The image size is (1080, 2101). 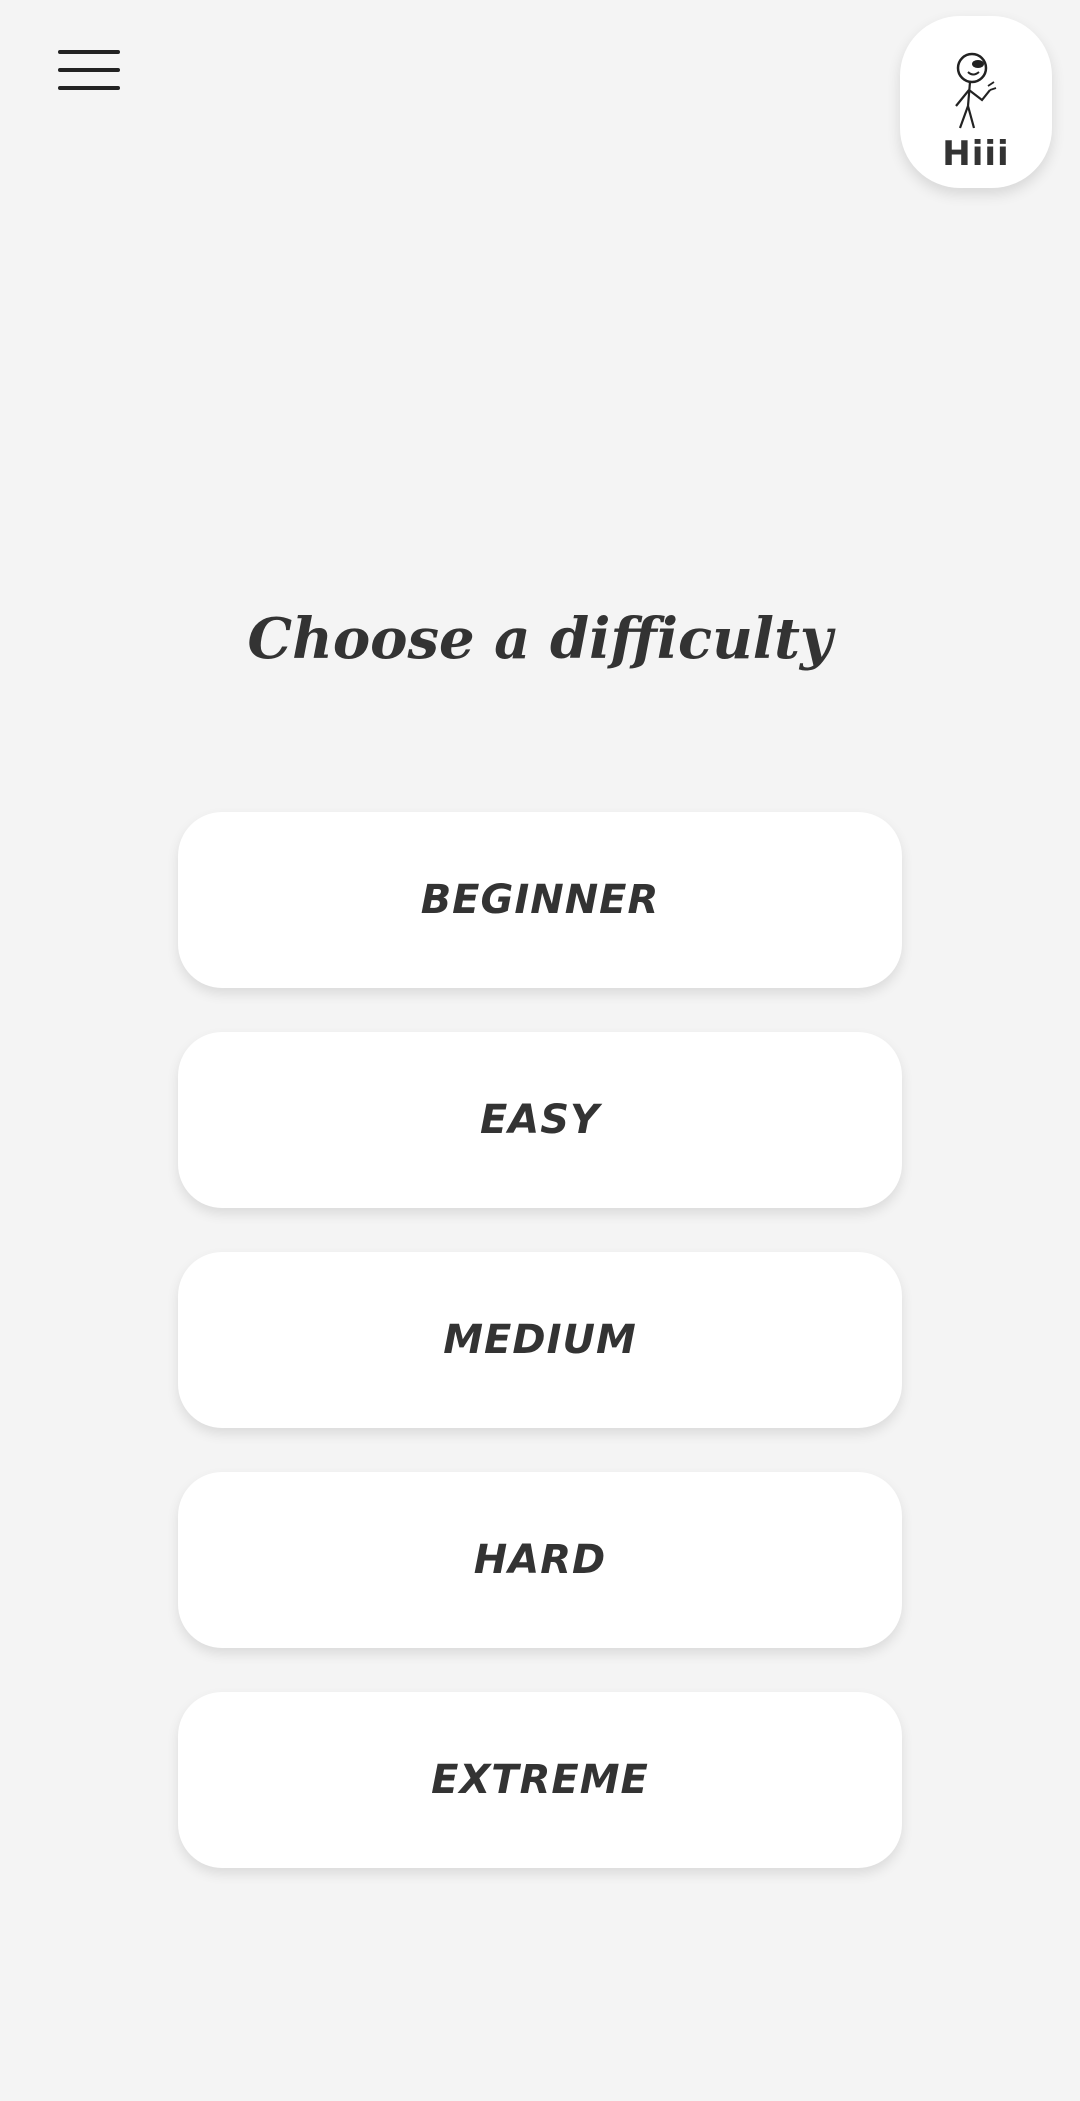 I want to click on difficulty-medium-button: MEDIUM, so click(x=540, y=1340).